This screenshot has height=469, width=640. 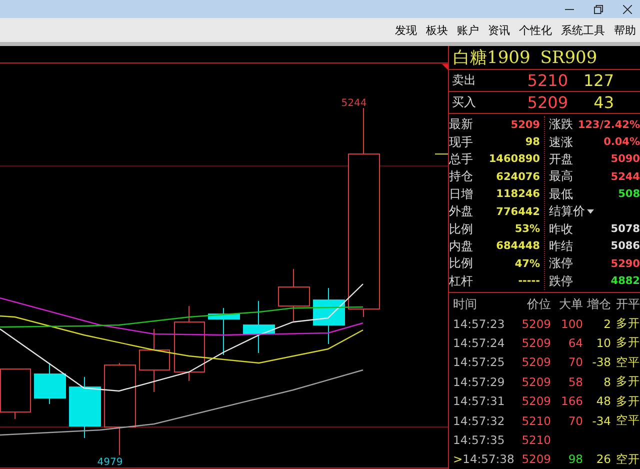 What do you see at coordinates (479, 323) in the screenshot?
I see `trade-time: 14:57:23` at bounding box center [479, 323].